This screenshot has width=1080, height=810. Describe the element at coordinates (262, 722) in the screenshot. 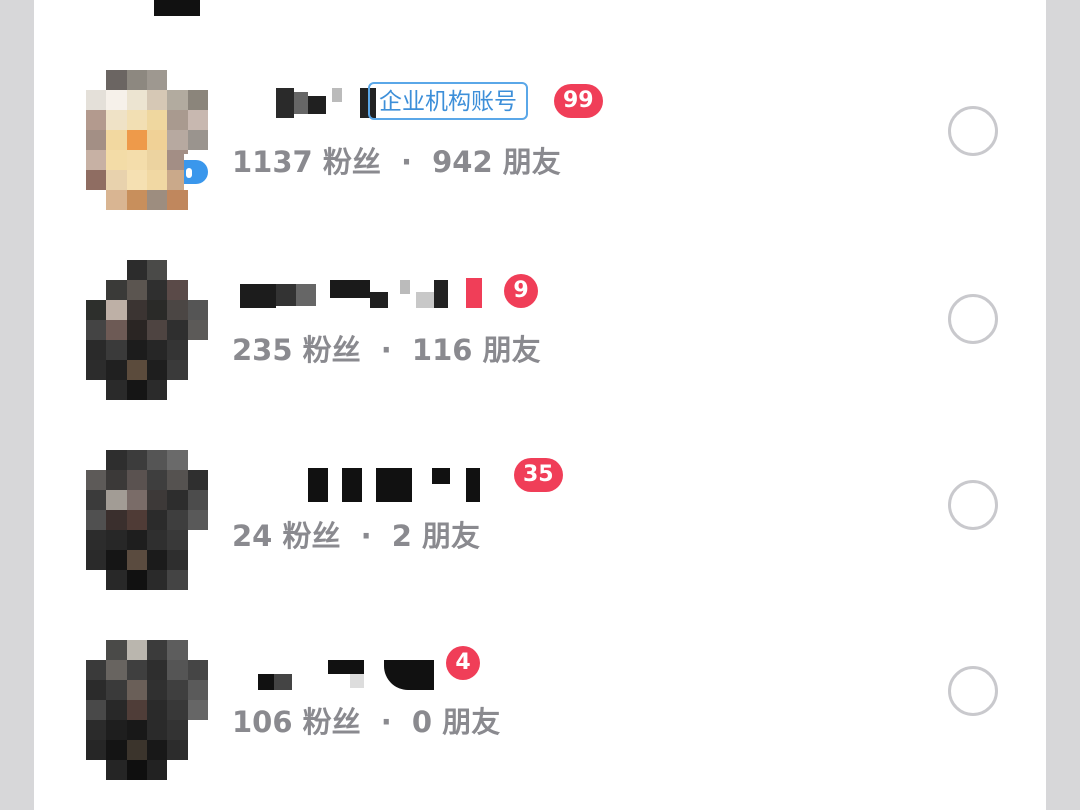

I see `followers-count: 106` at that location.